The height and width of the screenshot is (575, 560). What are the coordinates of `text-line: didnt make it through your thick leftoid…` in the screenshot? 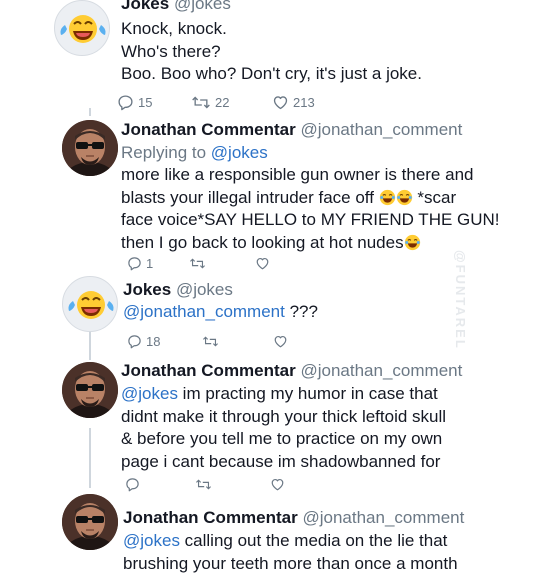 It's located at (283, 417).